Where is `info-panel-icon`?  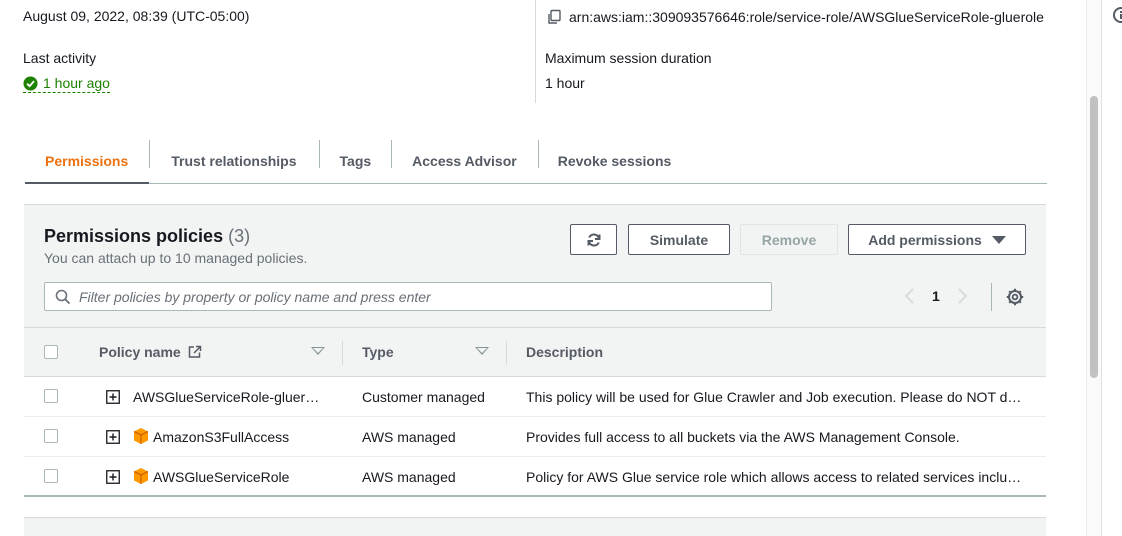 info-panel-icon is located at coordinates (1117, 15).